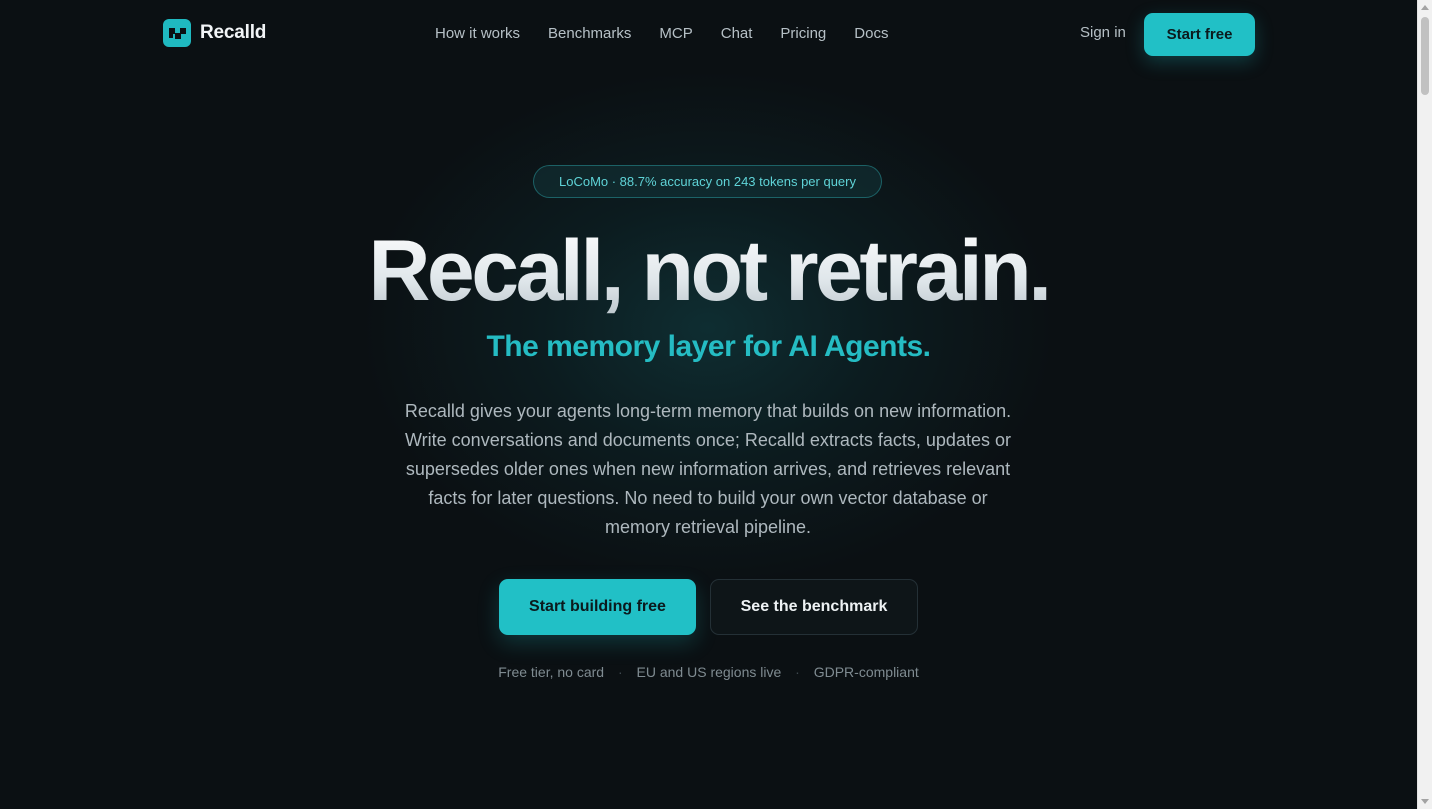 Image resolution: width=1432 pixels, height=809 pixels. What do you see at coordinates (1425, 801) in the screenshot?
I see `scroll-down-arrow-icon` at bounding box center [1425, 801].